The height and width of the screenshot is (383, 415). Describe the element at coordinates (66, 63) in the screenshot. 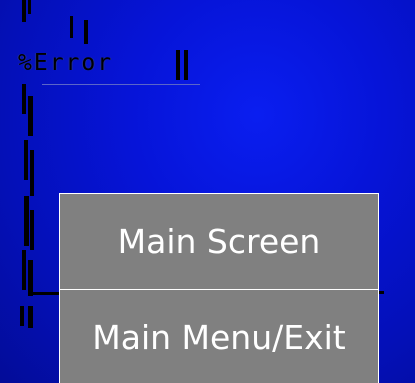

I see `error-message: %Error` at that location.